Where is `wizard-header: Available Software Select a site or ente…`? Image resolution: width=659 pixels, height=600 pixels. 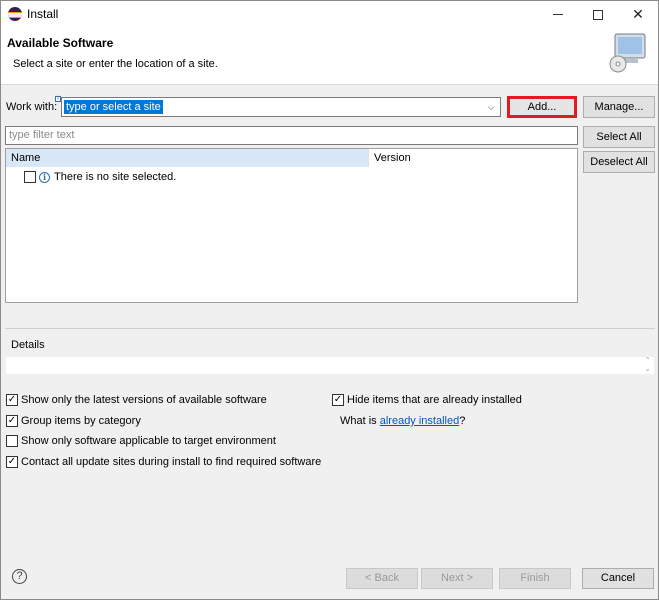 wizard-header: Available Software Select a site or ente… is located at coordinates (329, 56).